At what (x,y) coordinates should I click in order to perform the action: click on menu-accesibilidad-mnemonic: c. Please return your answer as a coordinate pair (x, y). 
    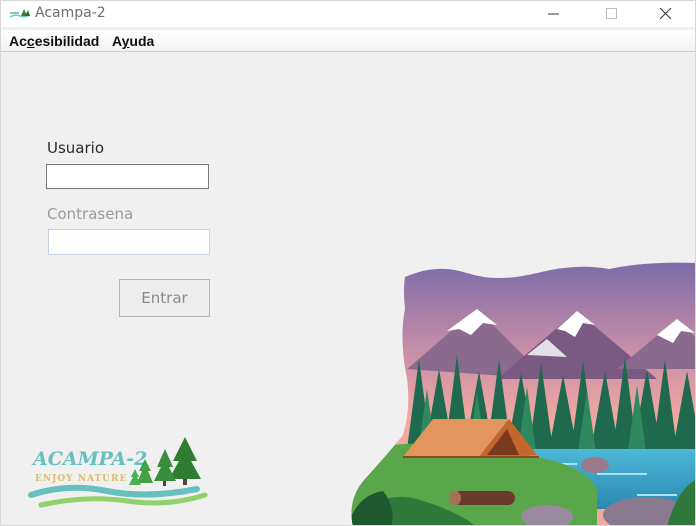
    Looking at the image, I should click on (30, 41).